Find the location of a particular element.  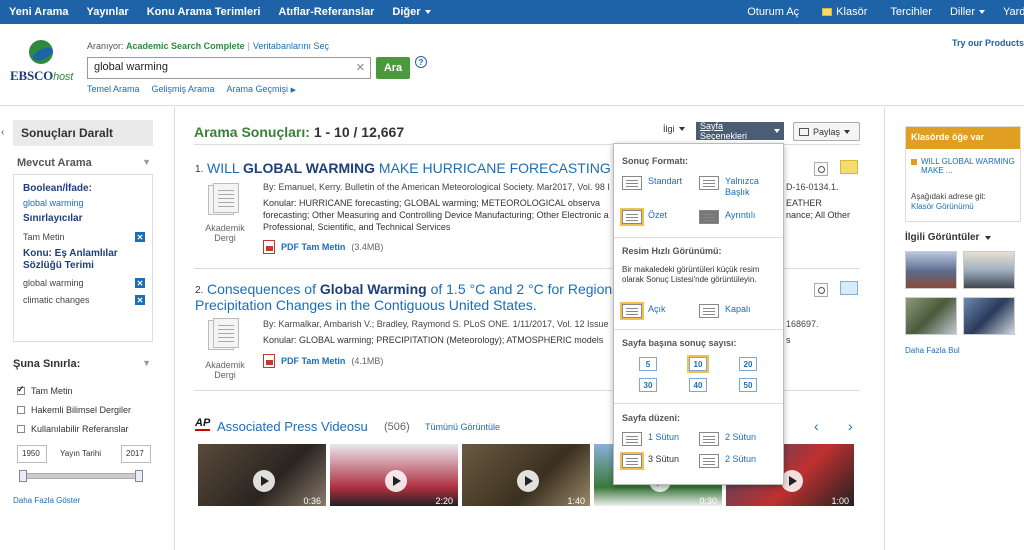

slider-handle-start is located at coordinates (23, 476).